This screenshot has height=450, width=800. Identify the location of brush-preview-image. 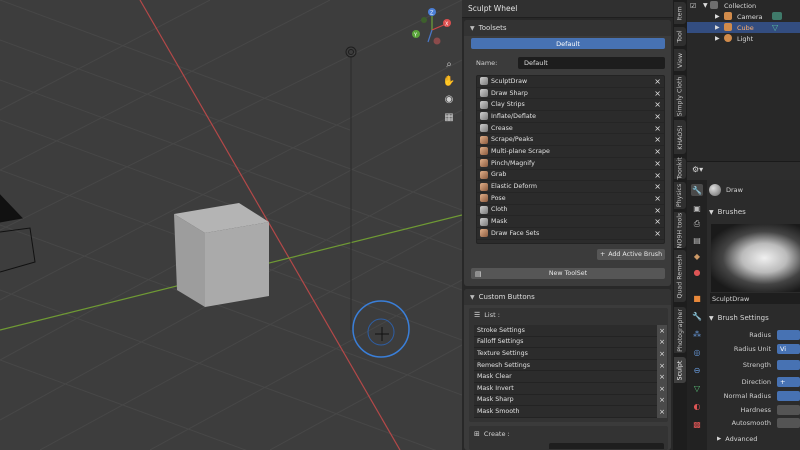
(755, 258).